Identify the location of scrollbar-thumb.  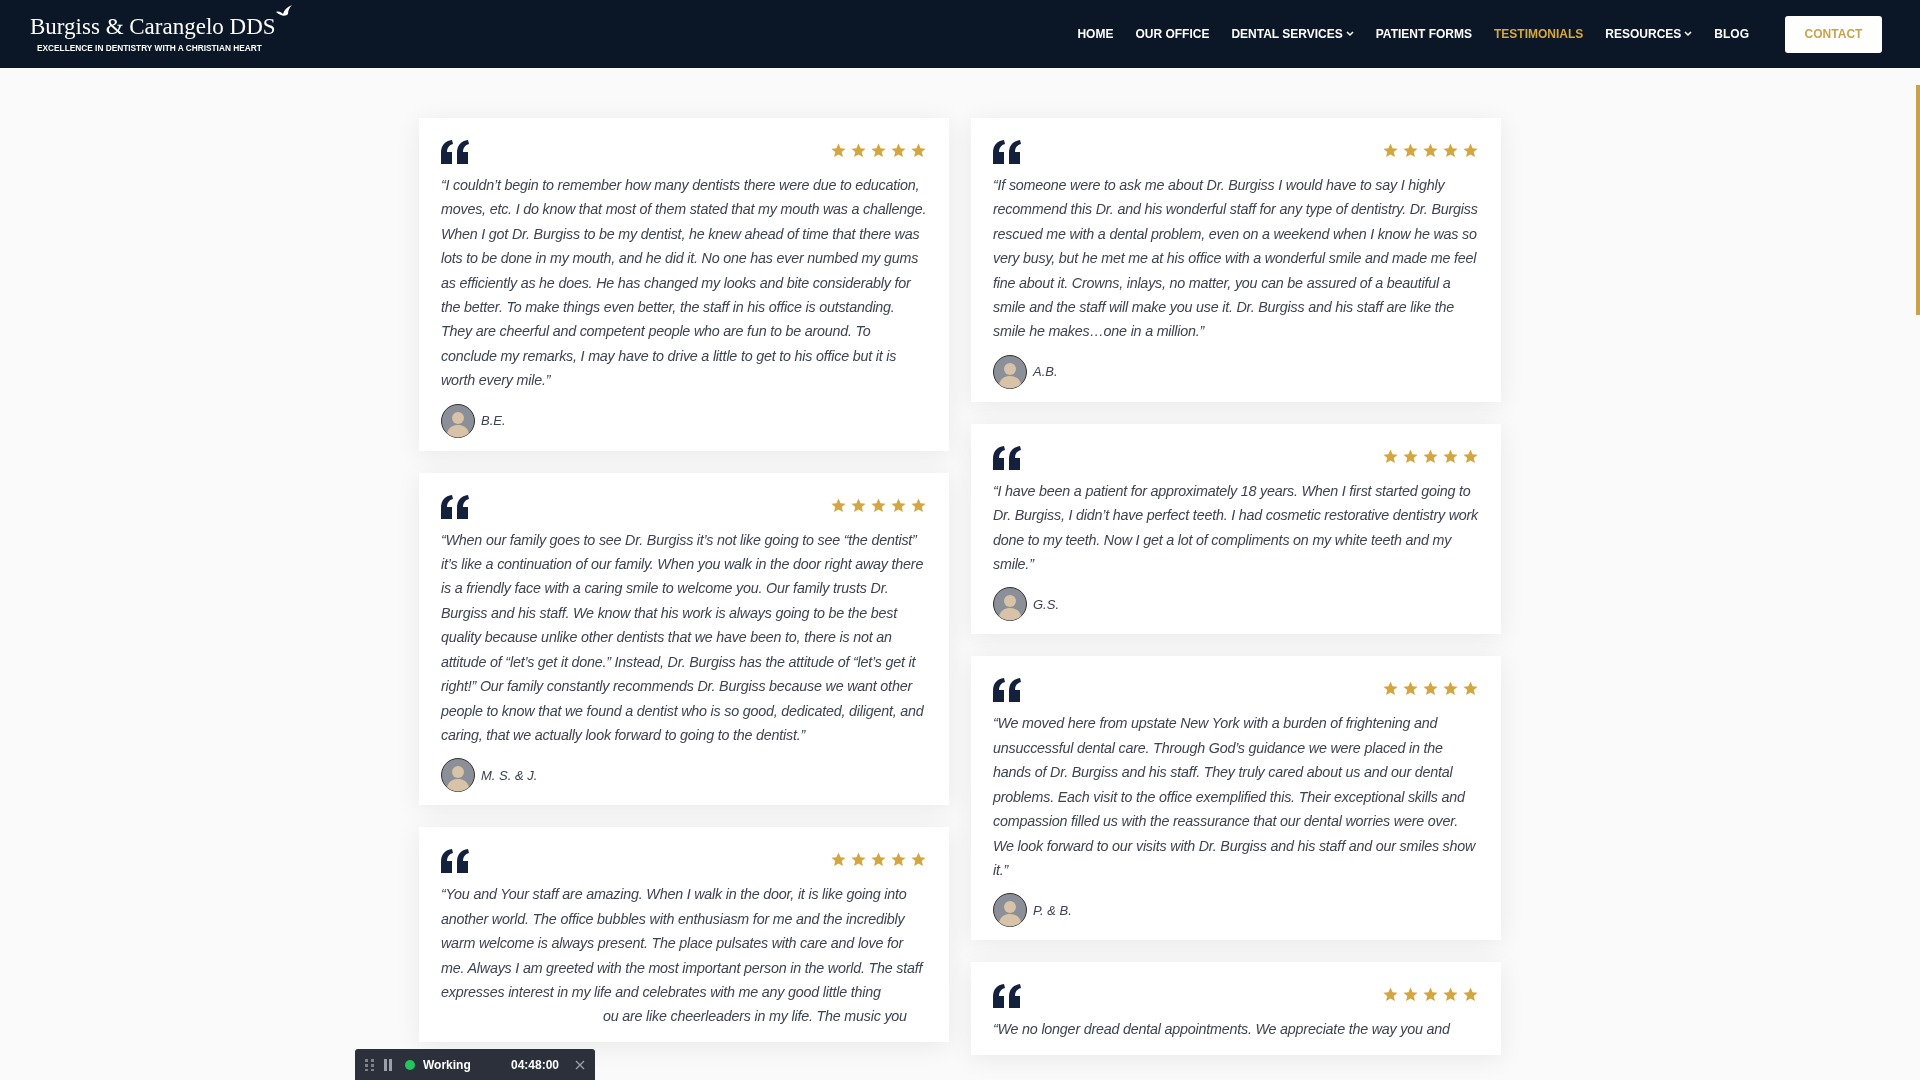
(1918, 200).